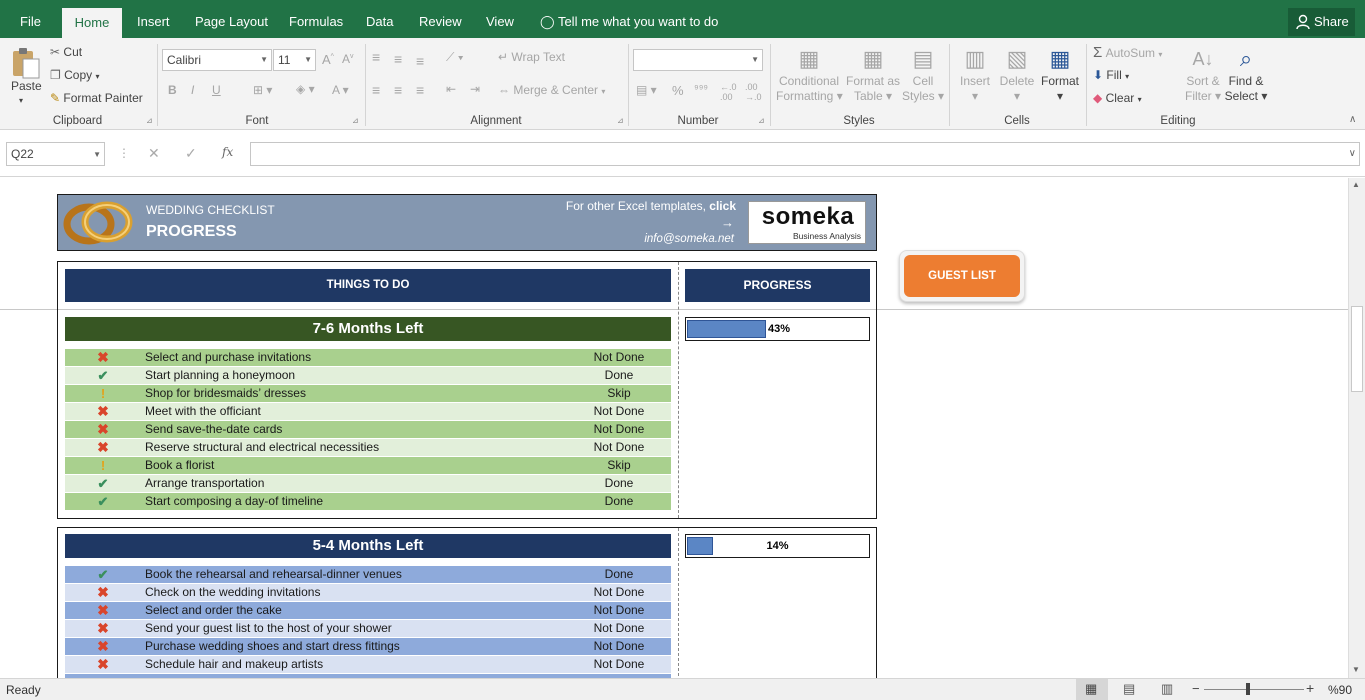  What do you see at coordinates (172, 90) in the screenshot?
I see `bold-icon: B` at bounding box center [172, 90].